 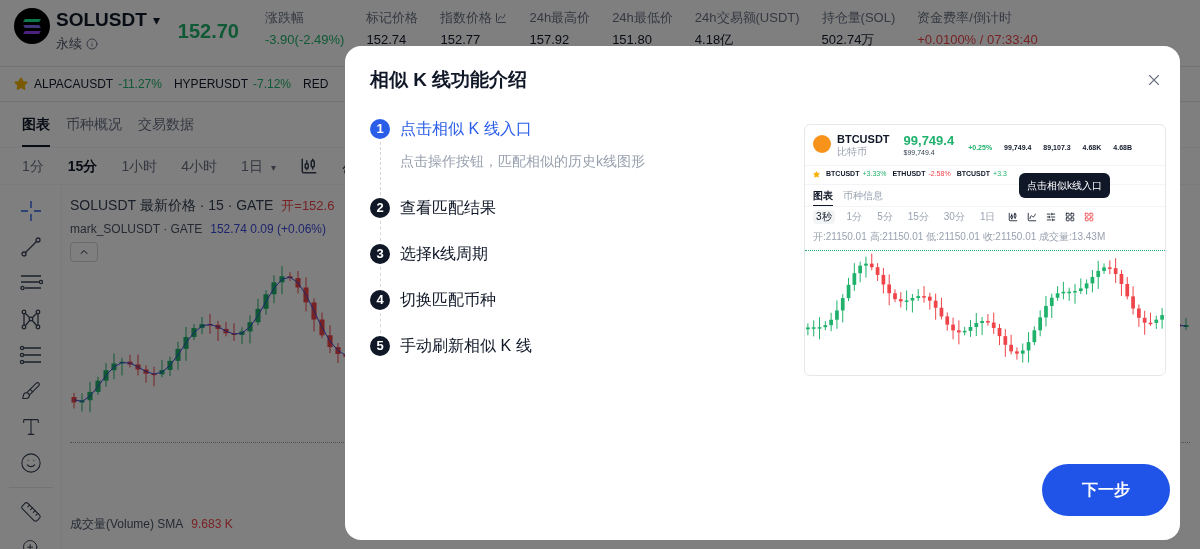 I want to click on stat-value: 157.92, so click(x=550, y=39).